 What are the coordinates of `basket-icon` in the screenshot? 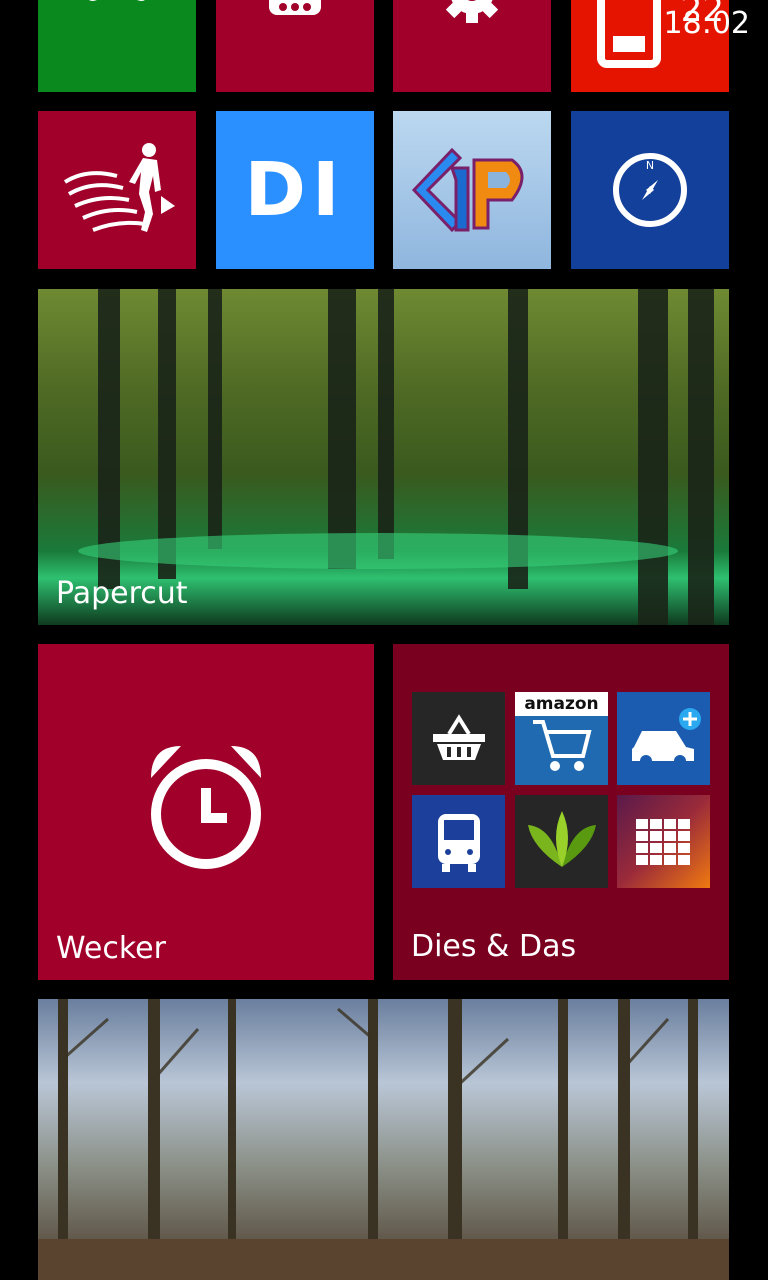 It's located at (458, 736).